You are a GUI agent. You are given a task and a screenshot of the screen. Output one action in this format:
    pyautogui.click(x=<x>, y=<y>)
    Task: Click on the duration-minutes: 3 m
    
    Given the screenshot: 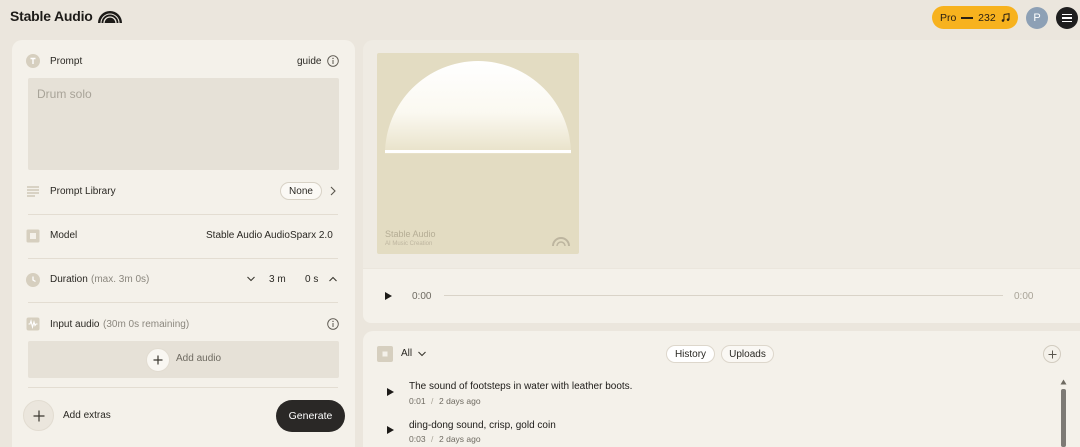 What is the action you would take?
    pyautogui.click(x=277, y=279)
    